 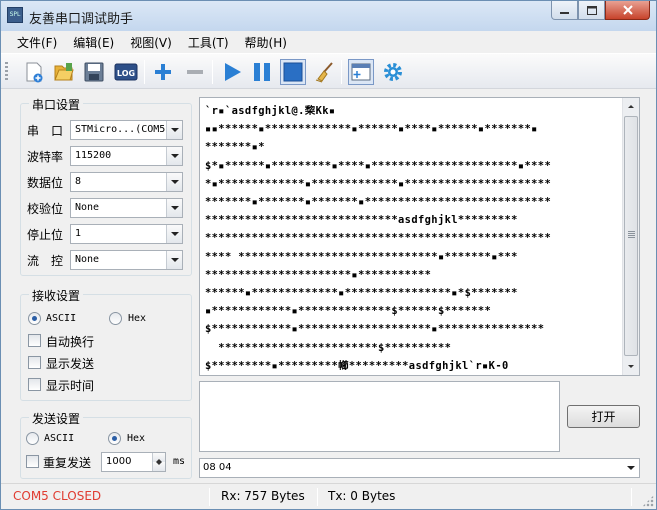 What do you see at coordinates (56, 104) in the screenshot?
I see `serial-settings-title: 串口设置` at bounding box center [56, 104].